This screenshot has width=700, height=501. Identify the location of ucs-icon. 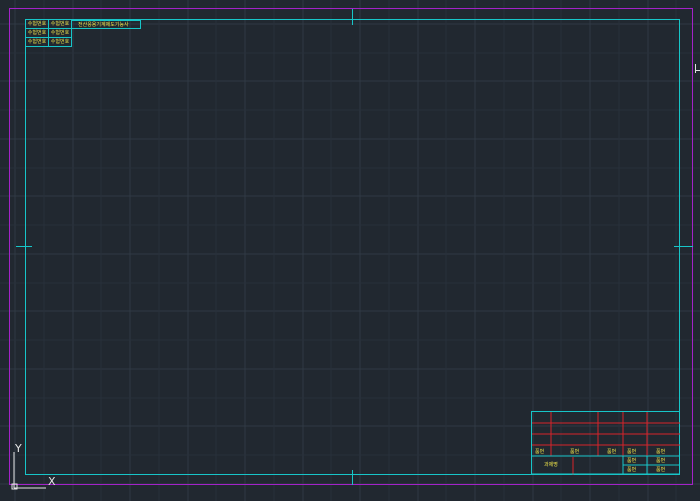
(28, 471).